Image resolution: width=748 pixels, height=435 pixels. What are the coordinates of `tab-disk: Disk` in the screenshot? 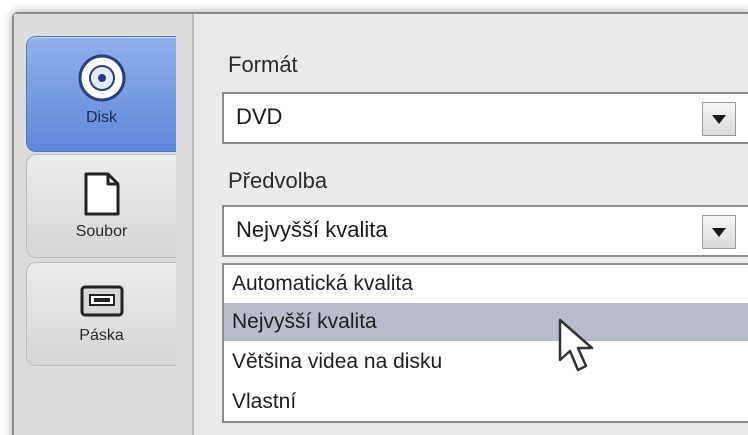 It's located at (101, 94).